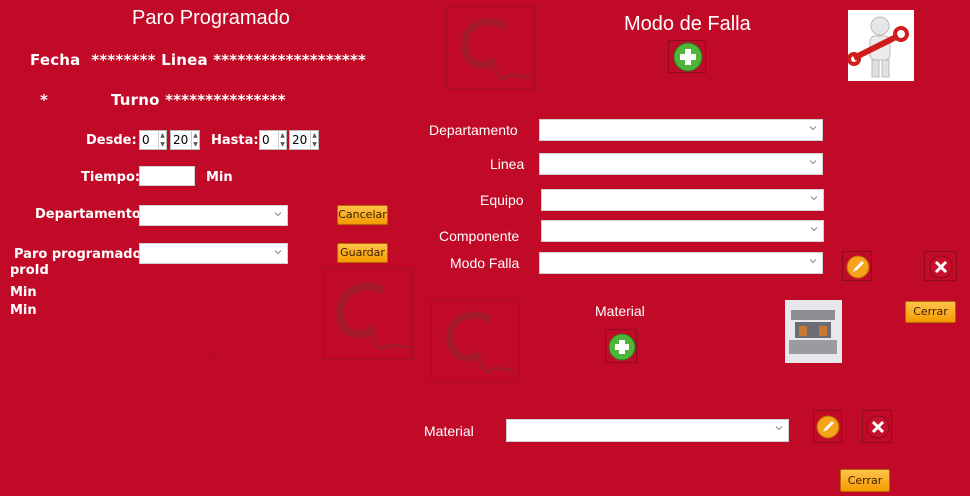 The width and height of the screenshot is (970, 496). I want to click on cerrar-material-button: Cerrar, so click(865, 480).